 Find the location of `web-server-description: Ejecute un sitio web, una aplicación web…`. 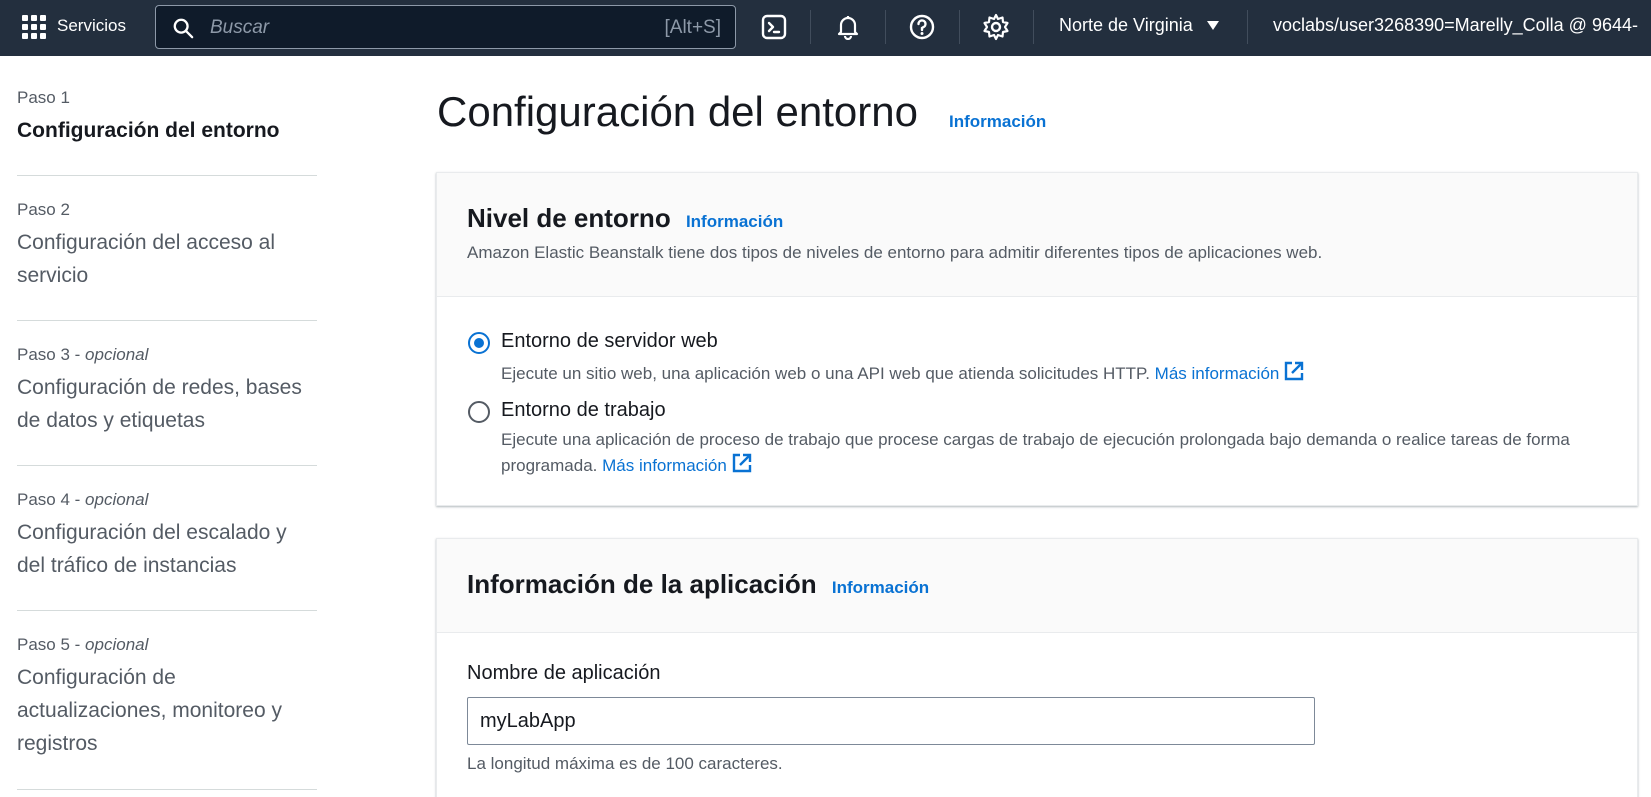

web-server-description: Ejecute un sitio web, una aplicación web… is located at coordinates (1051, 373).